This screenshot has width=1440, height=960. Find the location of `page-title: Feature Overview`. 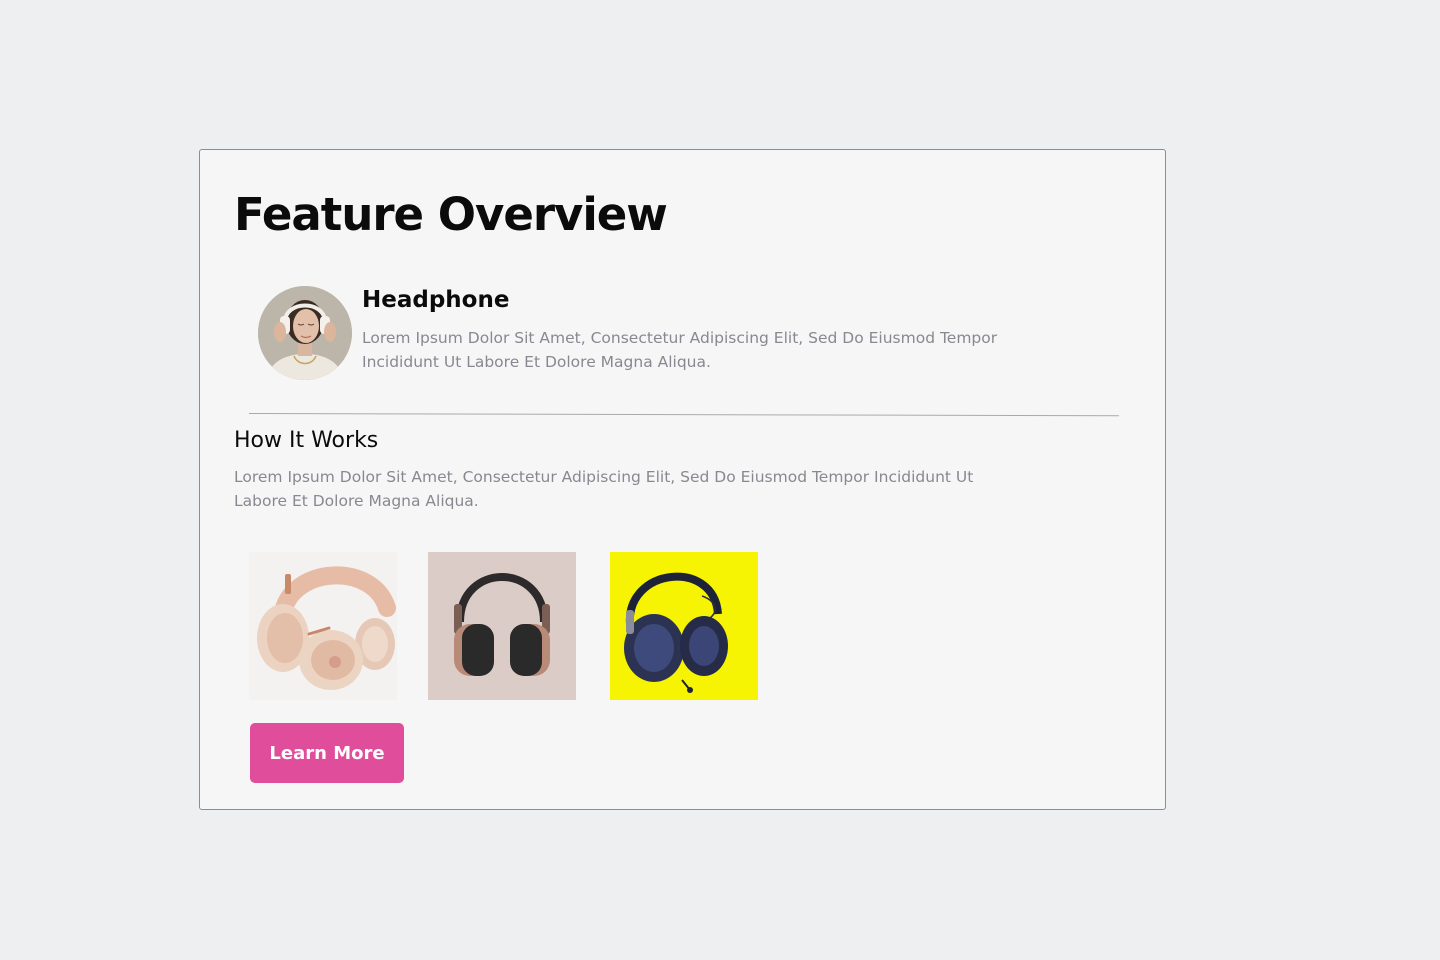

page-title: Feature Overview is located at coordinates (451, 214).